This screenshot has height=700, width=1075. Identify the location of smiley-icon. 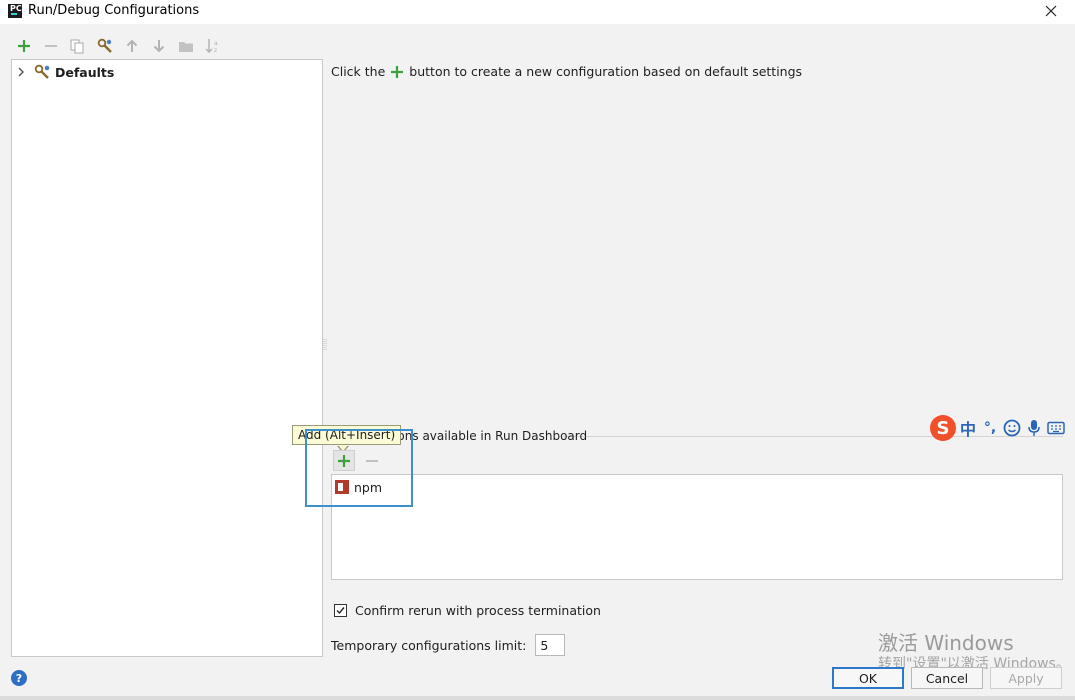
(1012, 428).